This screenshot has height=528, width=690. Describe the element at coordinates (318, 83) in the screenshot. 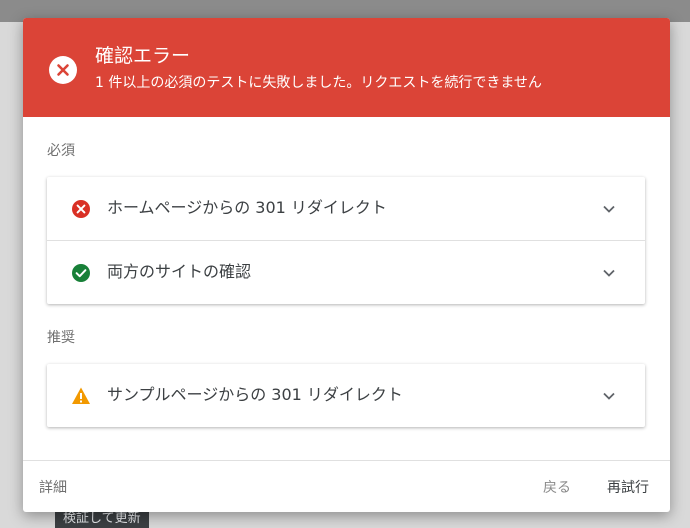

I see `dialog-subtitle: 1 件以上の必須のテストに失敗しました。リクエストを続行できません` at that location.